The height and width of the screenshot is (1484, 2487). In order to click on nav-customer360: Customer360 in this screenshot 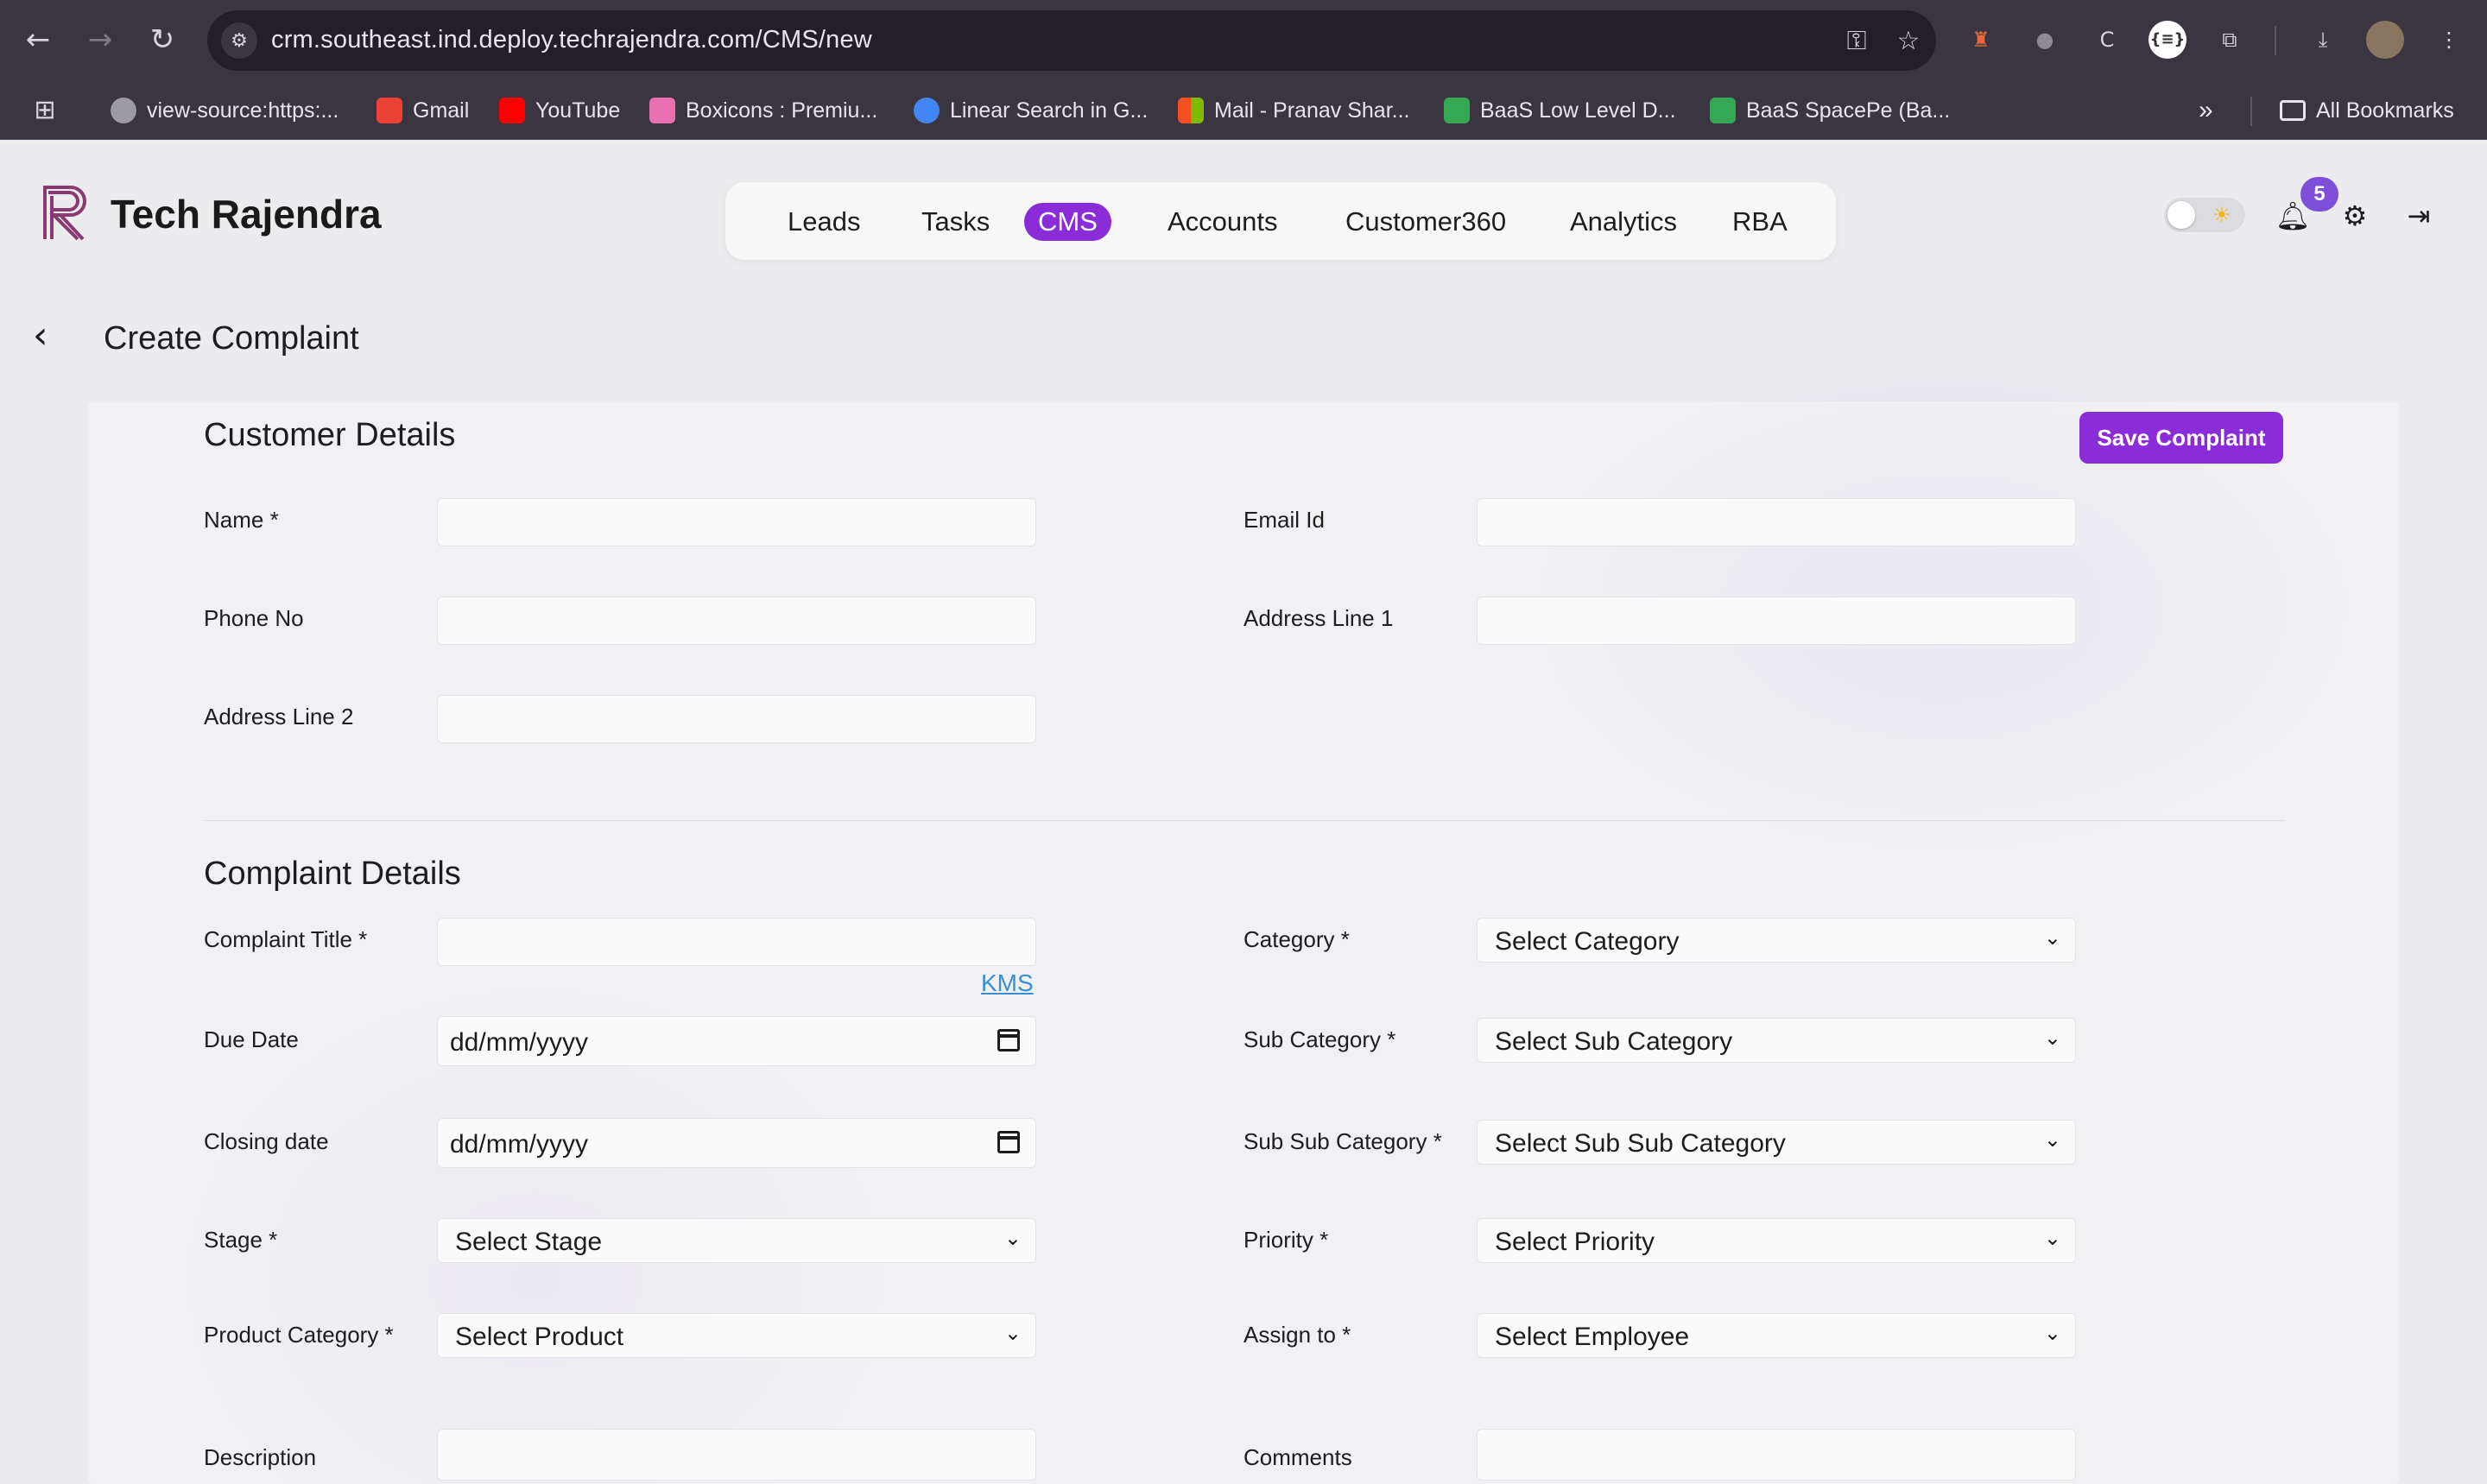, I will do `click(1426, 222)`.